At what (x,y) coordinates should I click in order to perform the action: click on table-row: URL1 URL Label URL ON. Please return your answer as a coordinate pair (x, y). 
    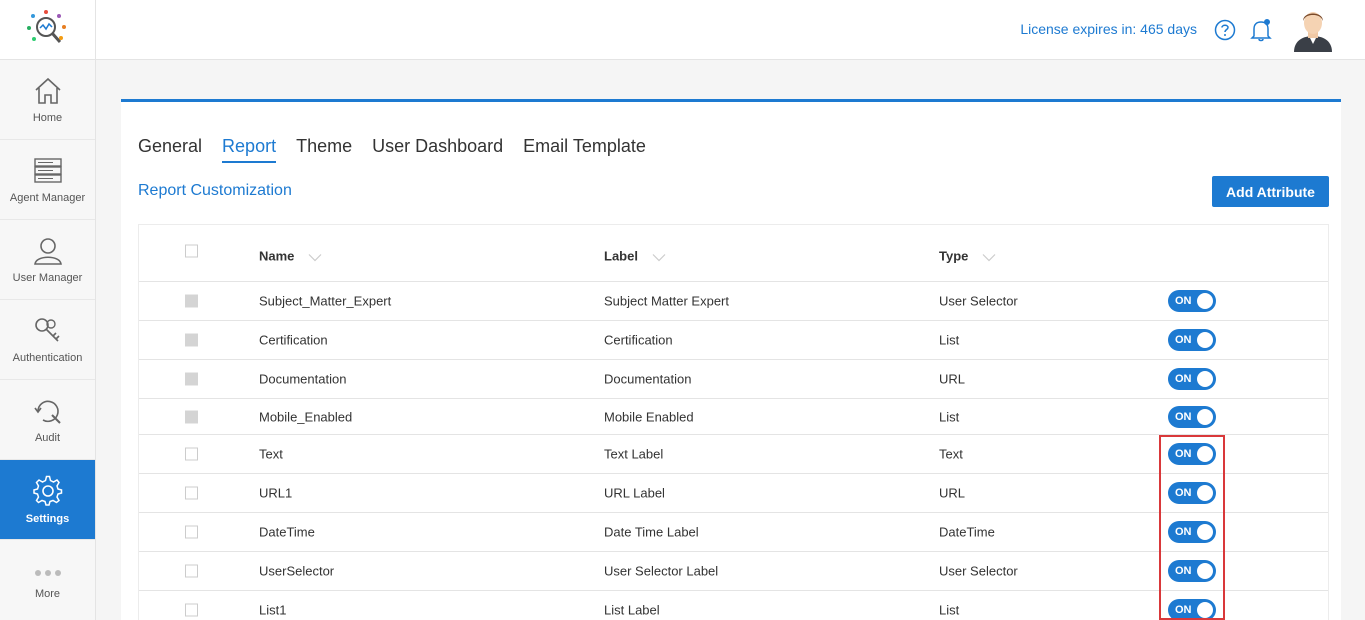
    Looking at the image, I should click on (733, 493).